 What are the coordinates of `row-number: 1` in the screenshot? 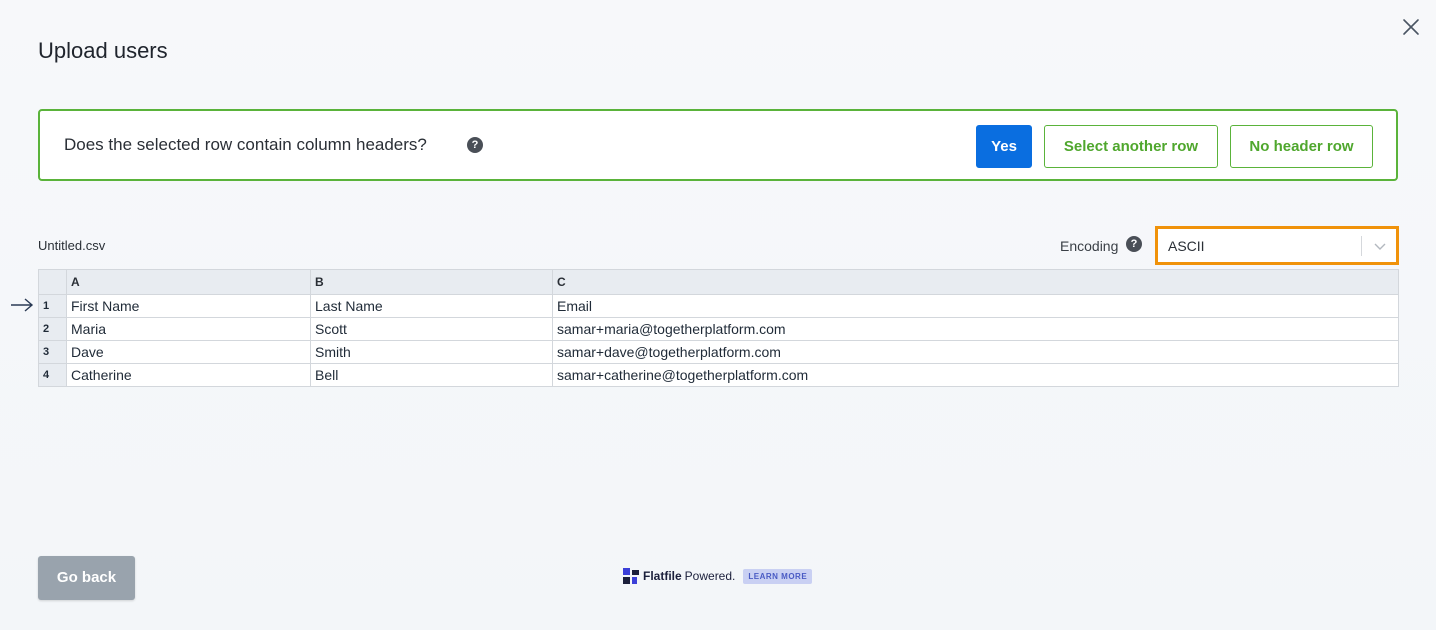 It's located at (52, 306).